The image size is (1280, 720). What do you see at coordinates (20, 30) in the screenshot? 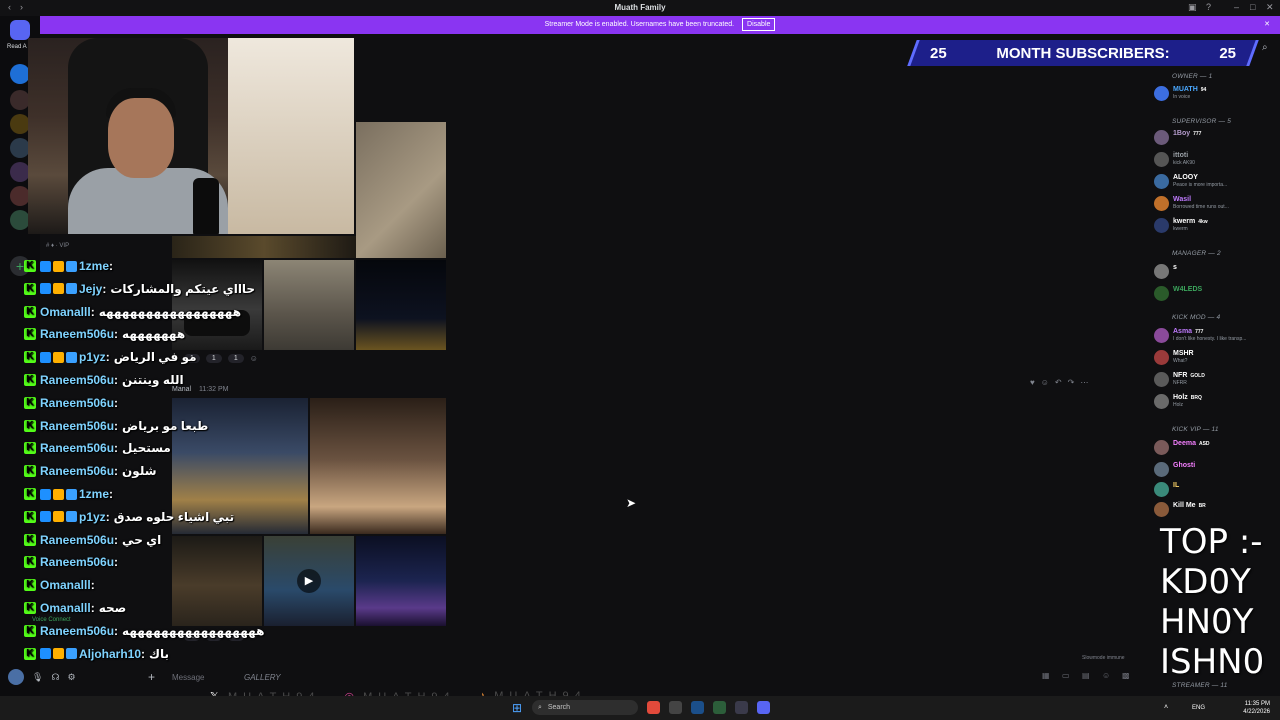
I see `discord-home-icon` at bounding box center [20, 30].